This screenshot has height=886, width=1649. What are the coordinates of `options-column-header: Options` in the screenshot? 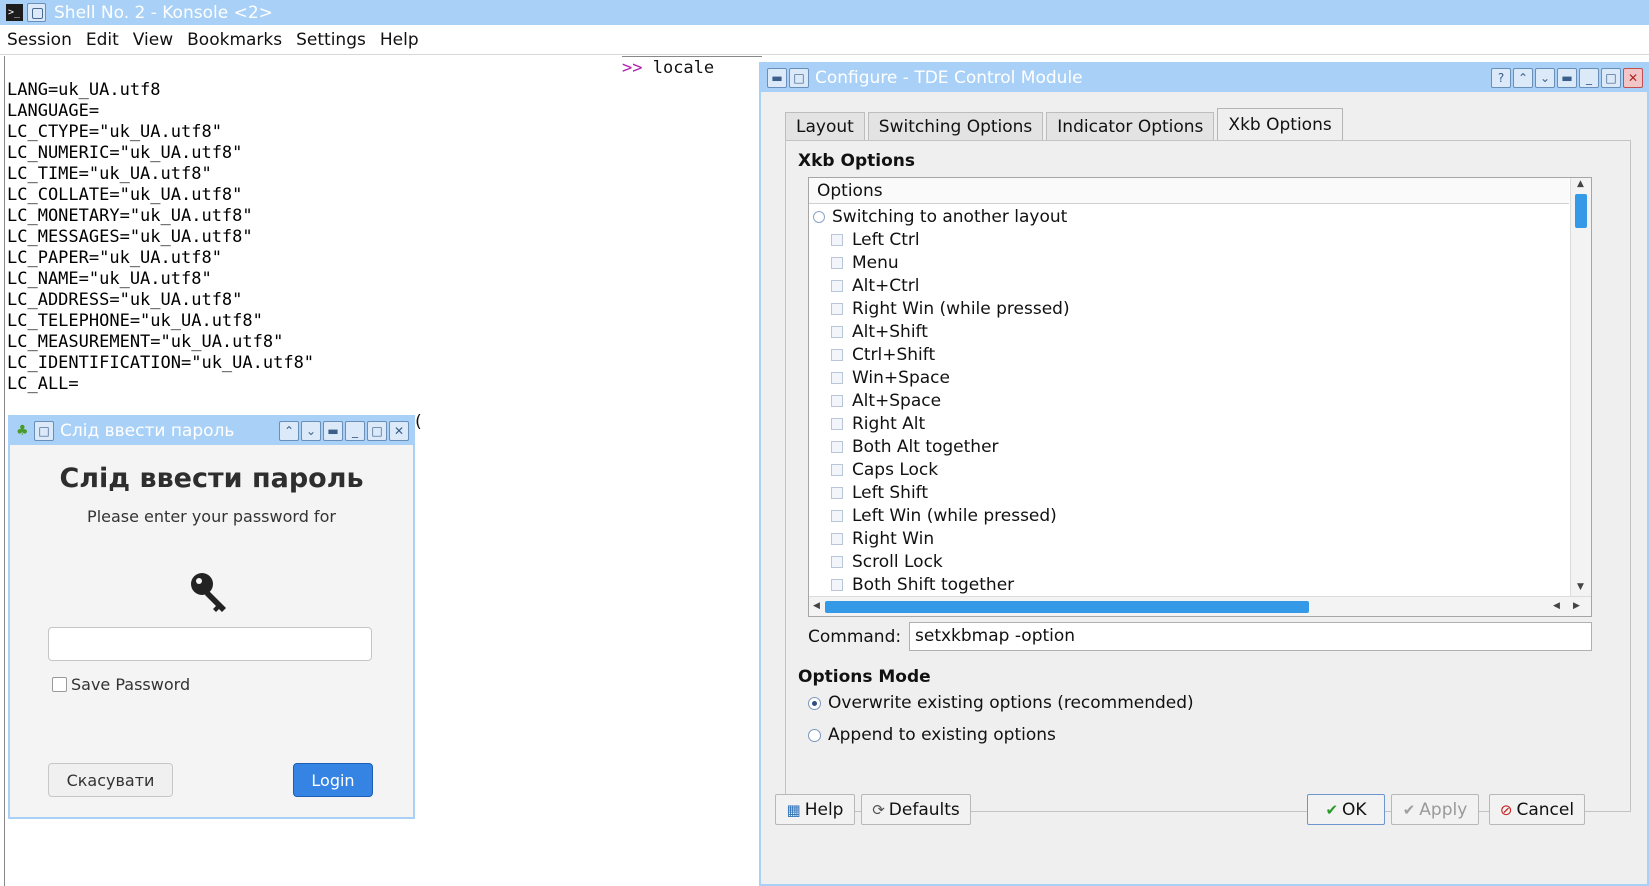 It's located at (1189, 191).